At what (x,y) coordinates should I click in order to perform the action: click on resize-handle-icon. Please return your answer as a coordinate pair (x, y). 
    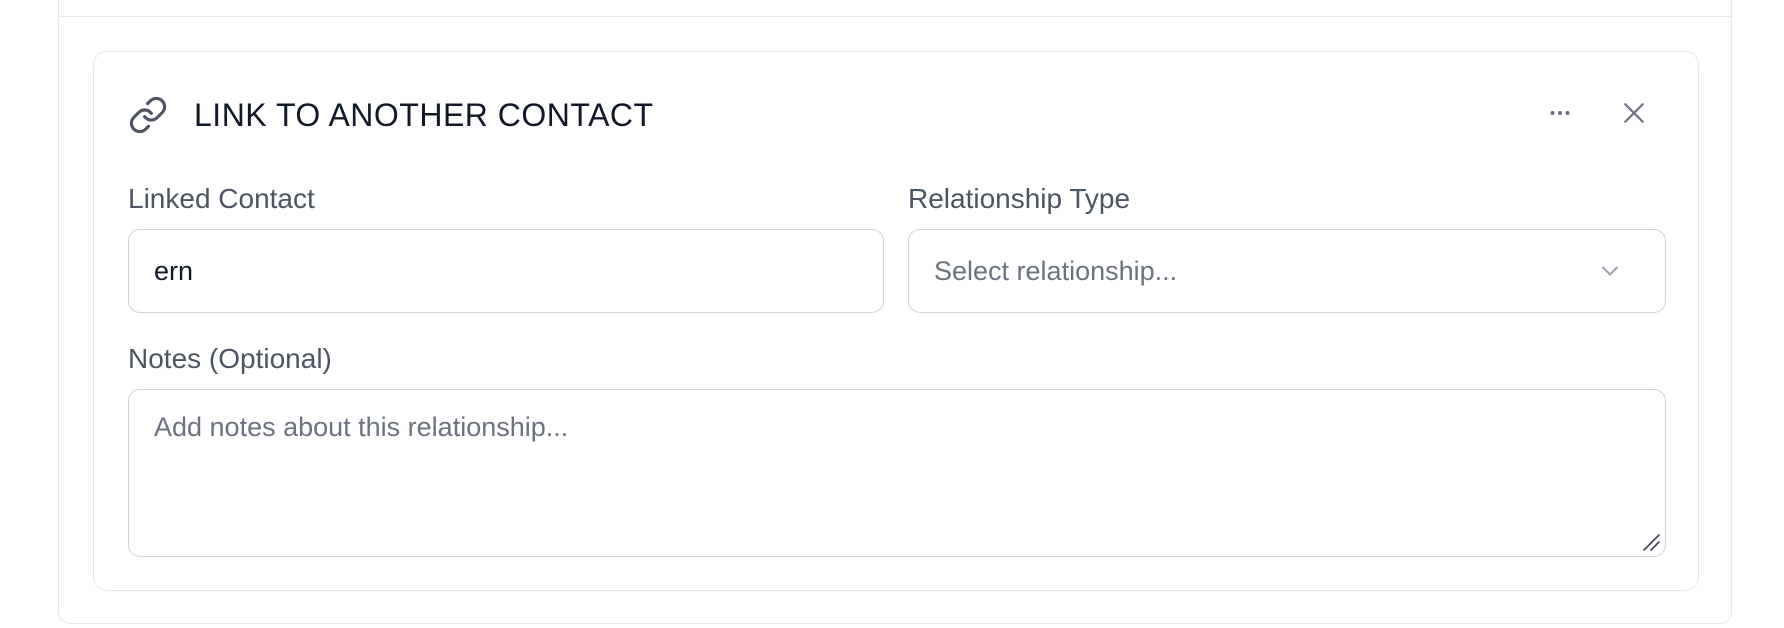
    Looking at the image, I should click on (1651, 542).